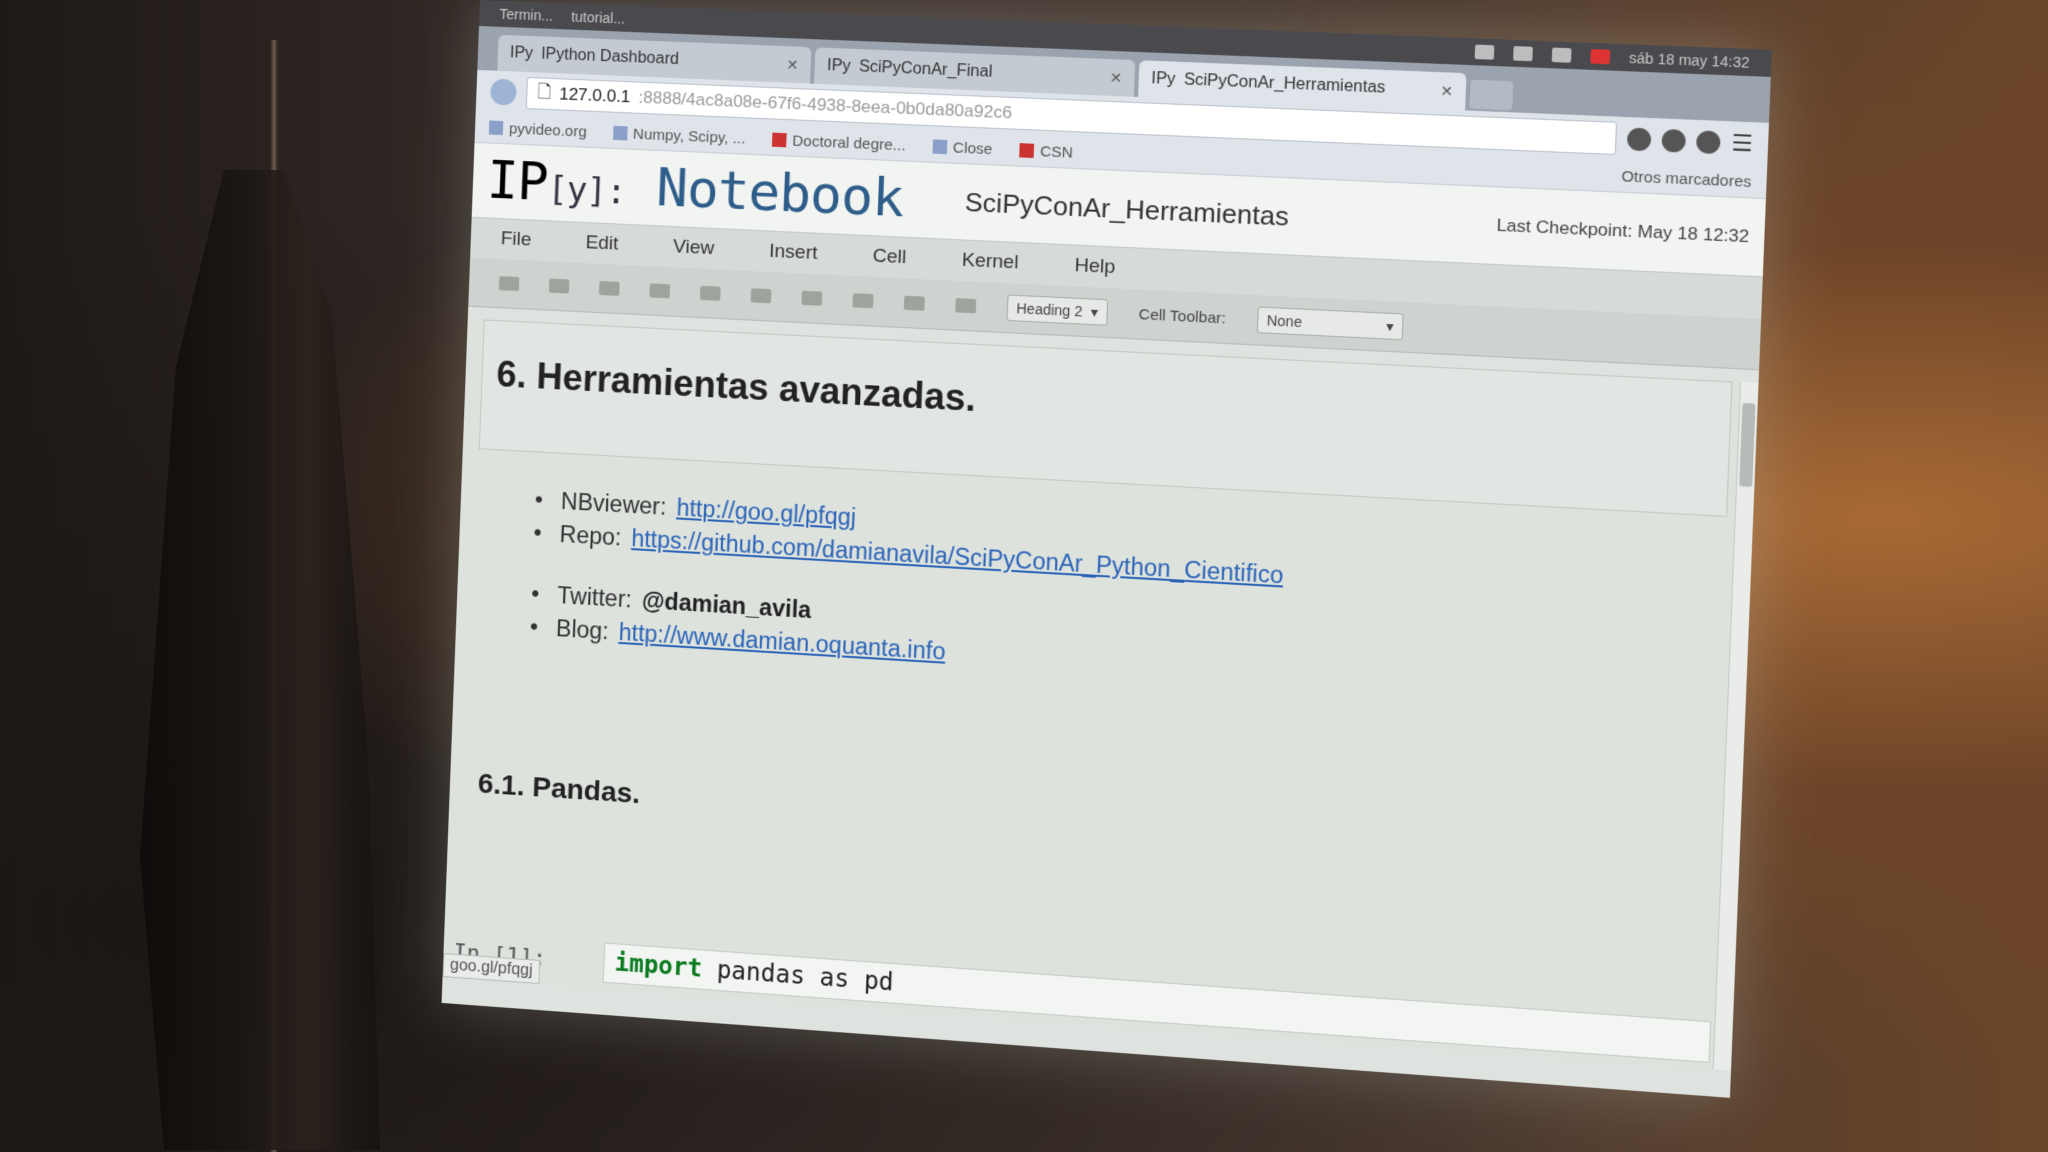 Image resolution: width=2048 pixels, height=1152 pixels. Describe the element at coordinates (1108, 825) in the screenshot. I see `subsection-heading: 6.1. Pandas.` at that location.